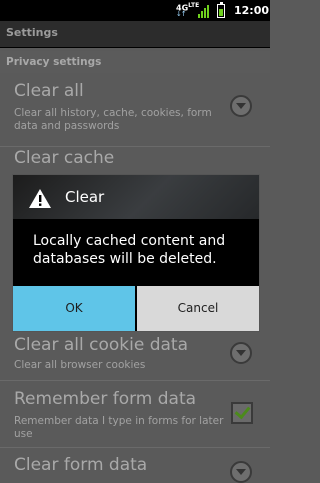 The height and width of the screenshot is (483, 320). Describe the element at coordinates (32, 32) in the screenshot. I see `page-title: Settings` at that location.